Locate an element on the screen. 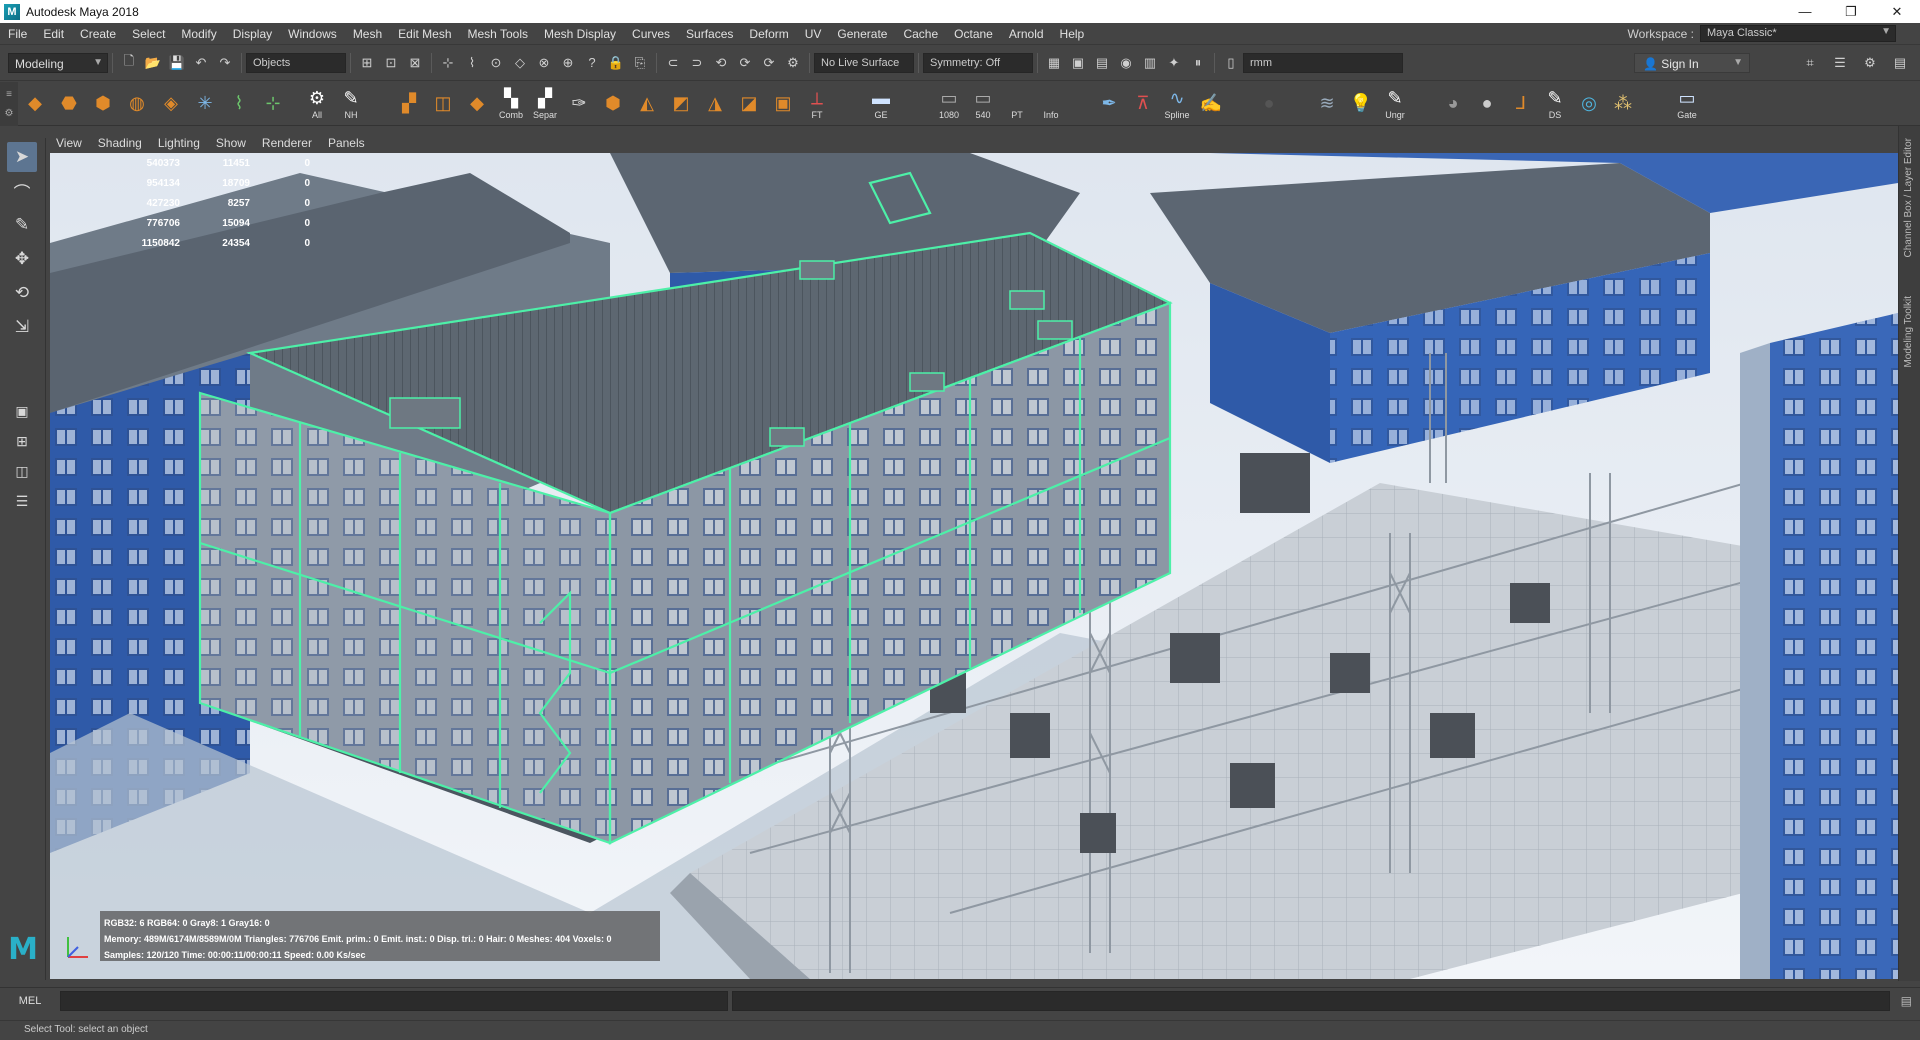  shelf-wedge-button: ◮ is located at coordinates (715, 104).